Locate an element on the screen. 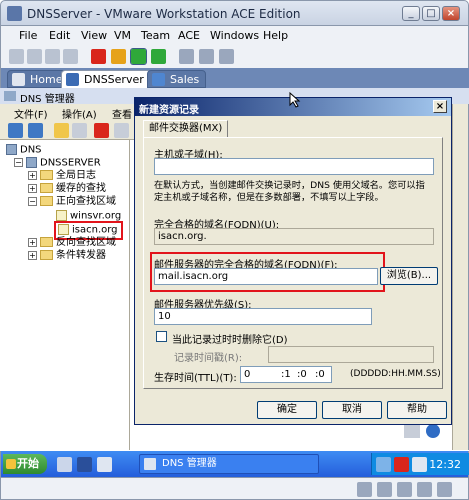  dns-manager-icon is located at coordinates (150, 464).